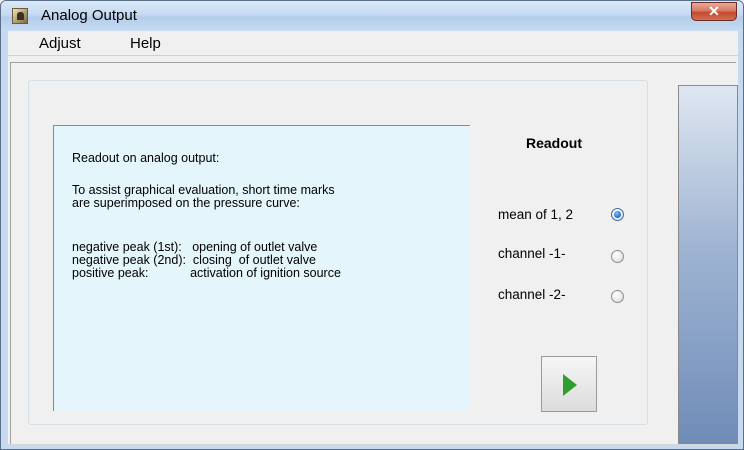  What do you see at coordinates (708, 265) in the screenshot?
I see `right-side-panel` at bounding box center [708, 265].